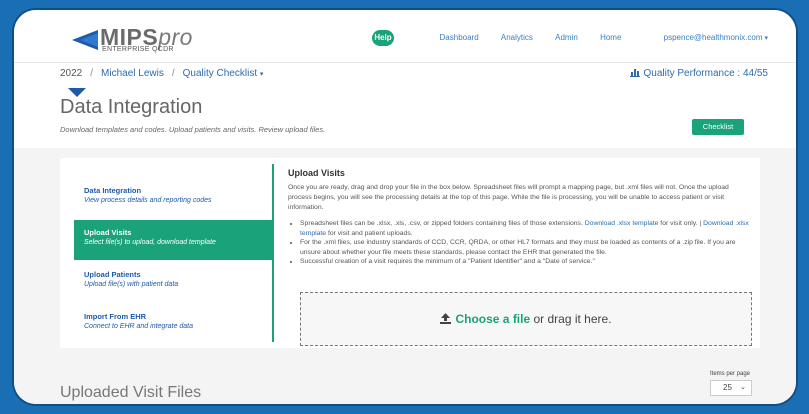  What do you see at coordinates (622, 223) in the screenshot?
I see `download-visit-template-link: Download .xlsx template` at bounding box center [622, 223].